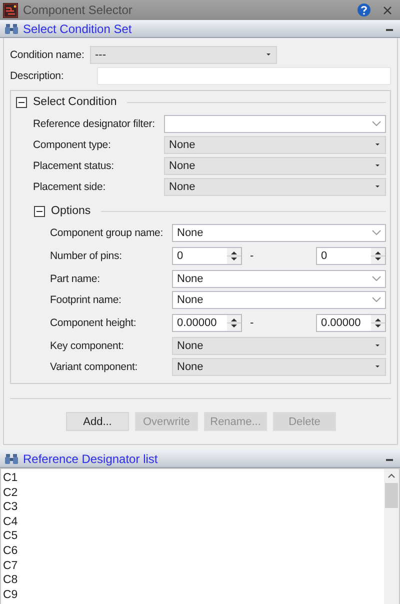  Describe the element at coordinates (193, 595) in the screenshot. I see `list-item: C9` at that location.